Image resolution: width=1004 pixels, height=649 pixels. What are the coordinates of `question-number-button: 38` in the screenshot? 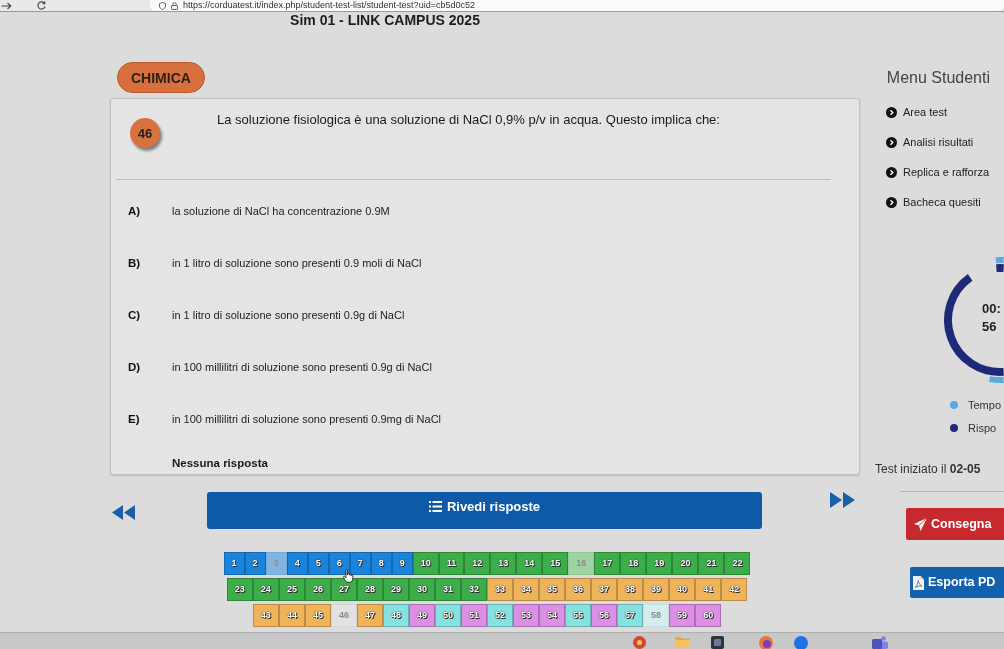 It's located at (630, 589).